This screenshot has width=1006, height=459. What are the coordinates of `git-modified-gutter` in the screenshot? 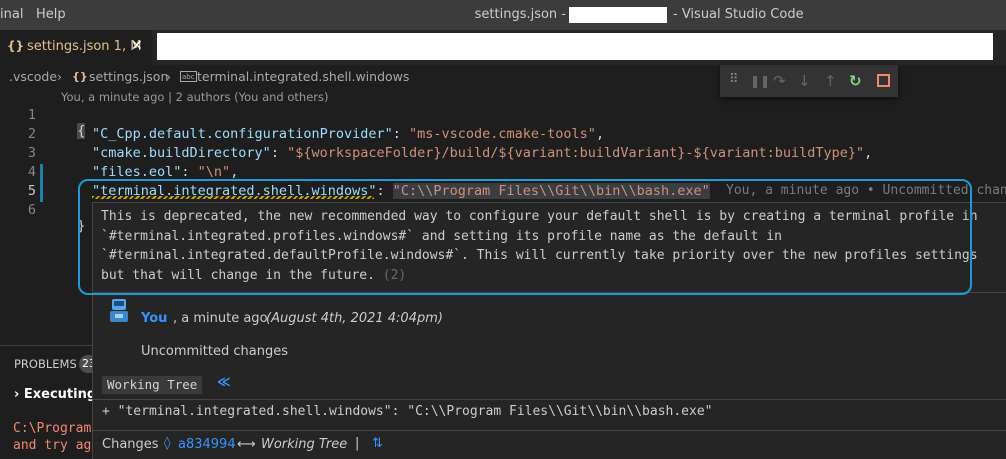 It's located at (41, 183).